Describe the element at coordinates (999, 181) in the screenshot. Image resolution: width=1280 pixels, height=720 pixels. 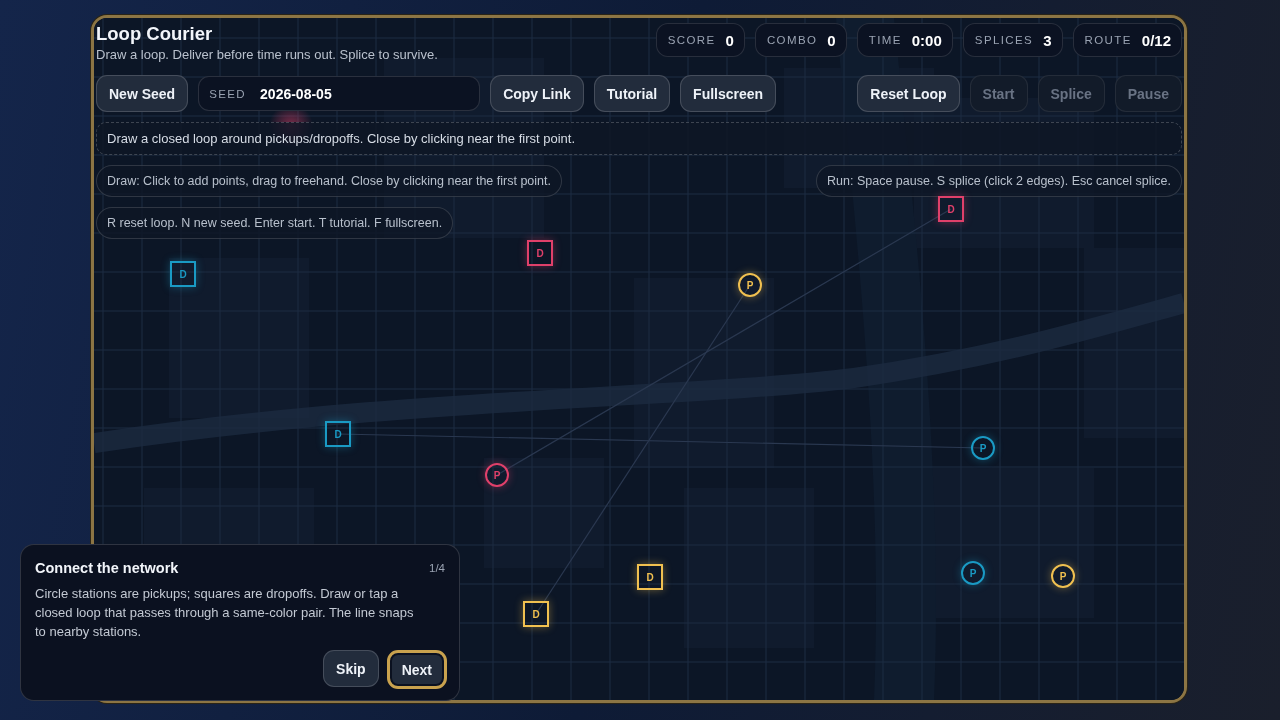
I see `shortcut-hint: Run: Space pause. S splice (click 2 edges). Esc cancel splice.` at that location.